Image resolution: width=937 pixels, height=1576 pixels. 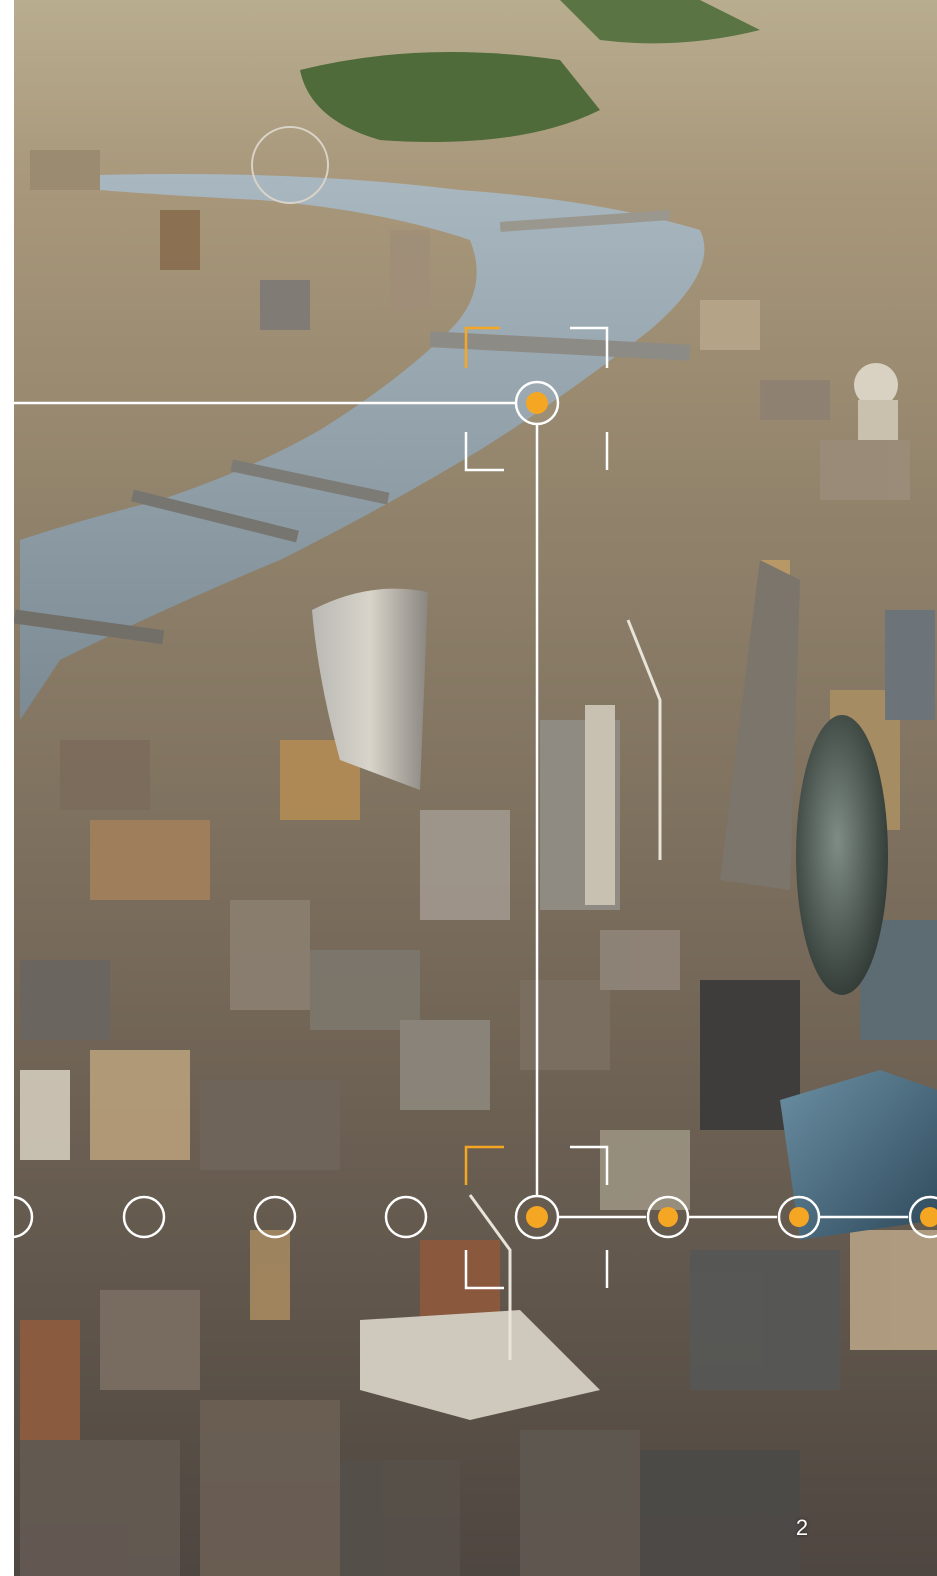 I want to click on node-dot-top, so click(x=537, y=403).